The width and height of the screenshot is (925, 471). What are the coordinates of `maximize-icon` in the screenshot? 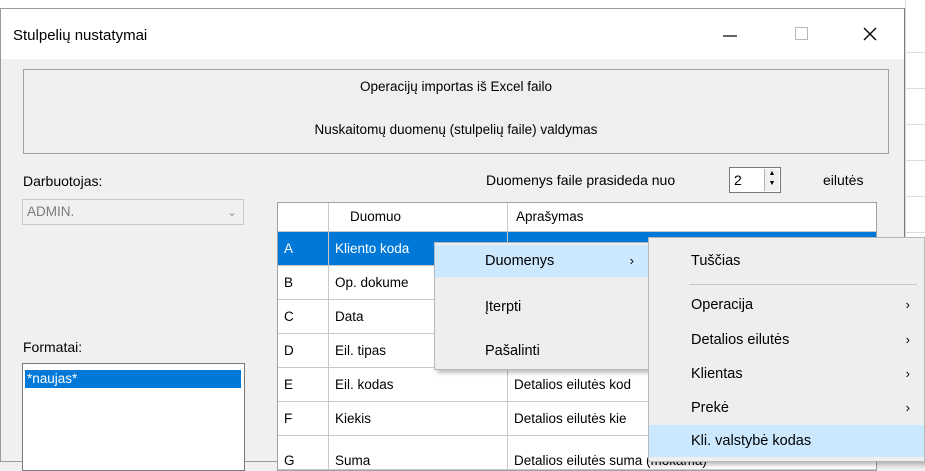 It's located at (801, 33).